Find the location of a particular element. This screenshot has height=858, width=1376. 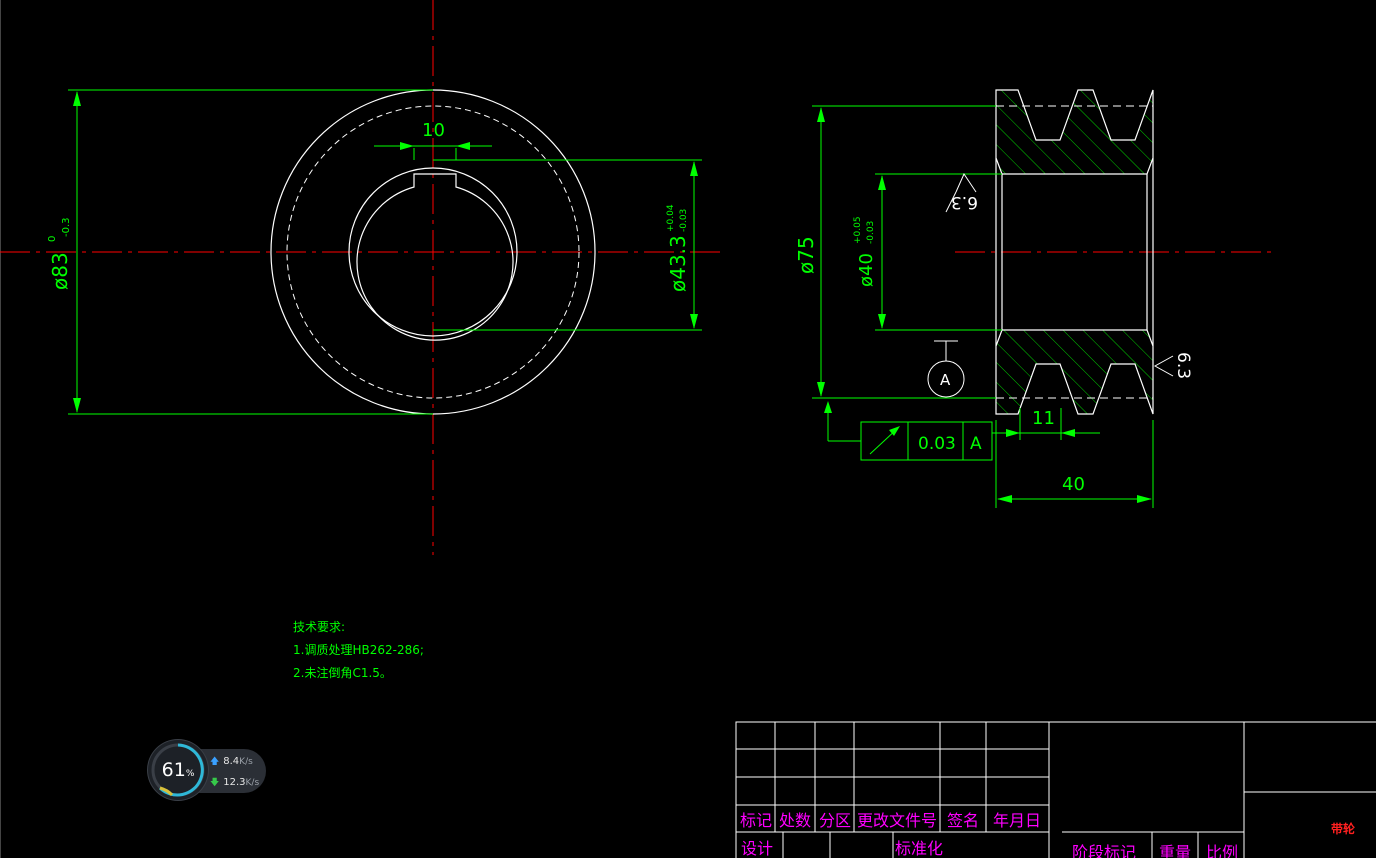

dim-bore-diameter: ø43.3 is located at coordinates (678, 263).